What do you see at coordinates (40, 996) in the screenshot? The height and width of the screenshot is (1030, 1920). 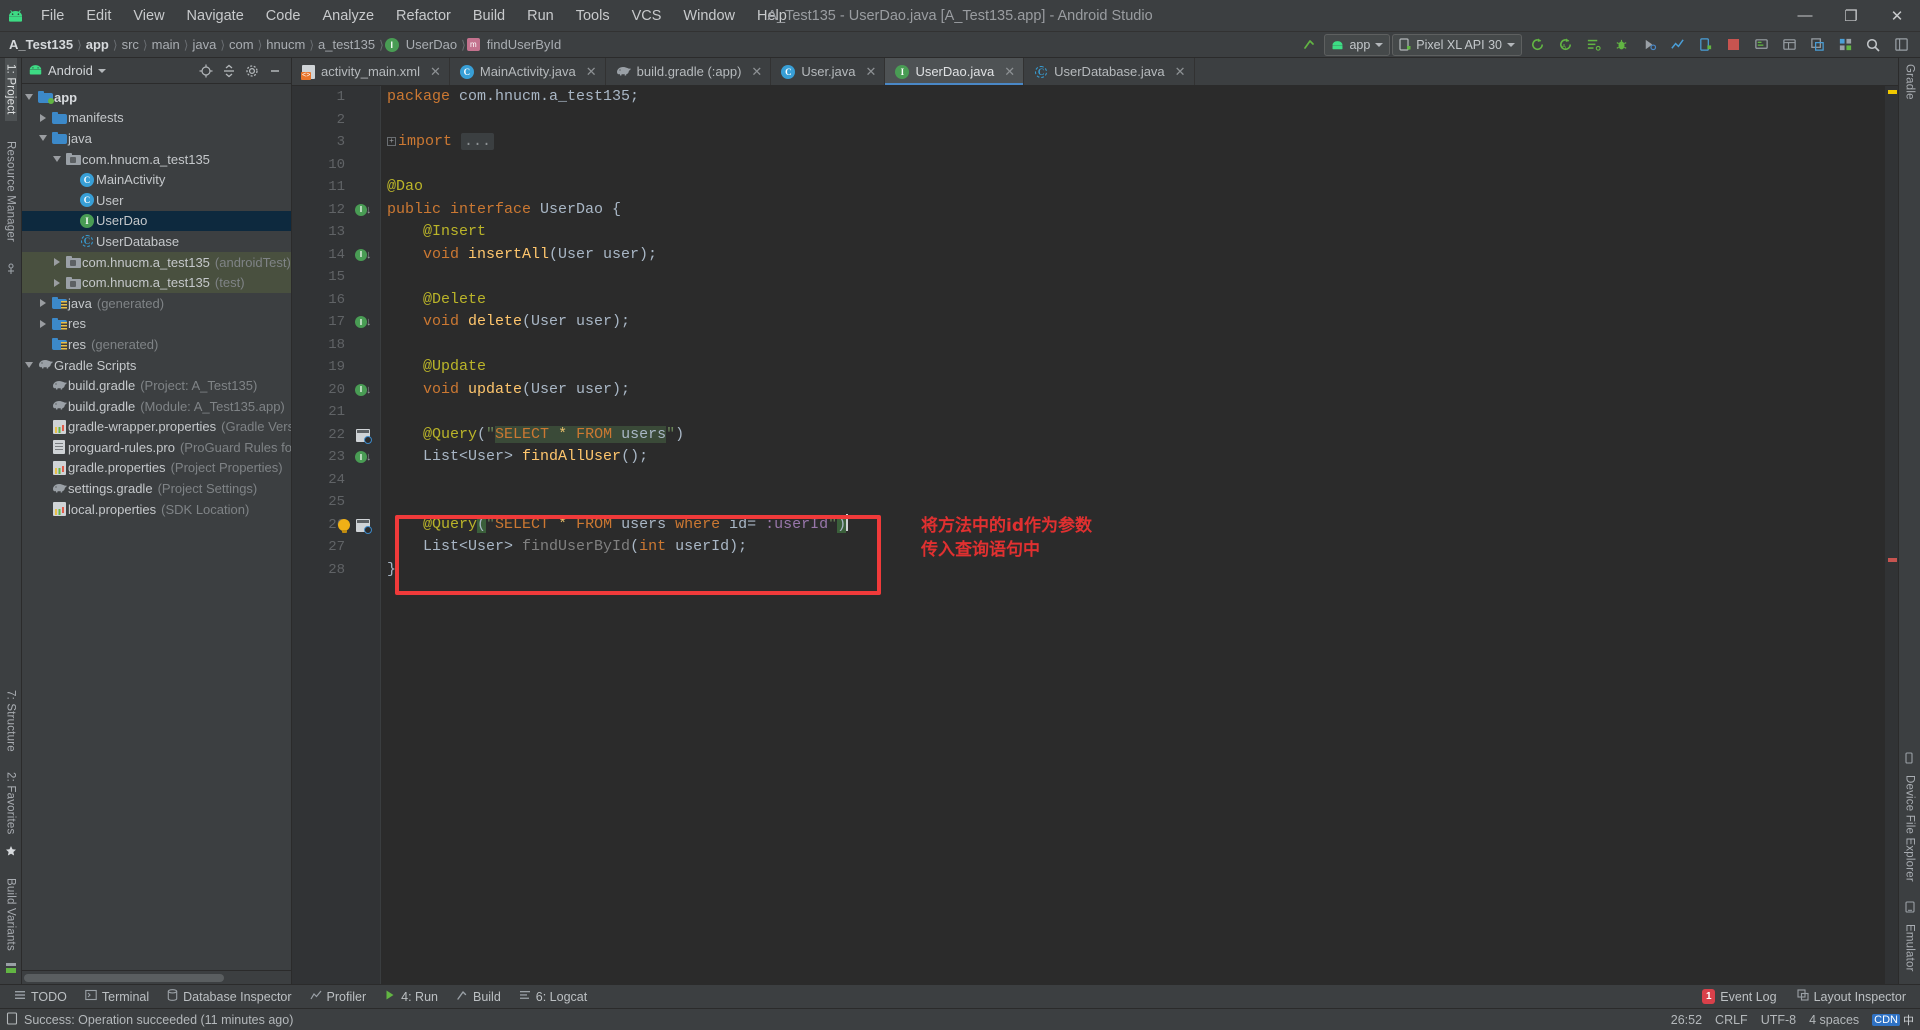 I see `tool-button-todo: TODO` at bounding box center [40, 996].